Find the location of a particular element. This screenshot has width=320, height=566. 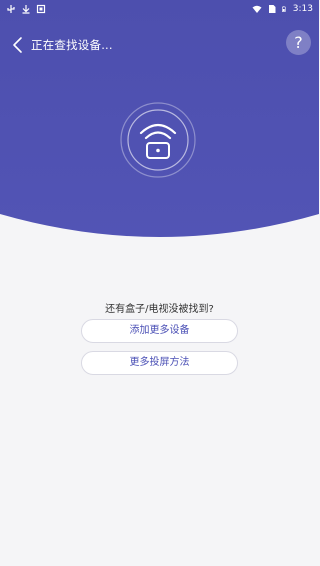

status-bar: 3:13 is located at coordinates (159, 9).